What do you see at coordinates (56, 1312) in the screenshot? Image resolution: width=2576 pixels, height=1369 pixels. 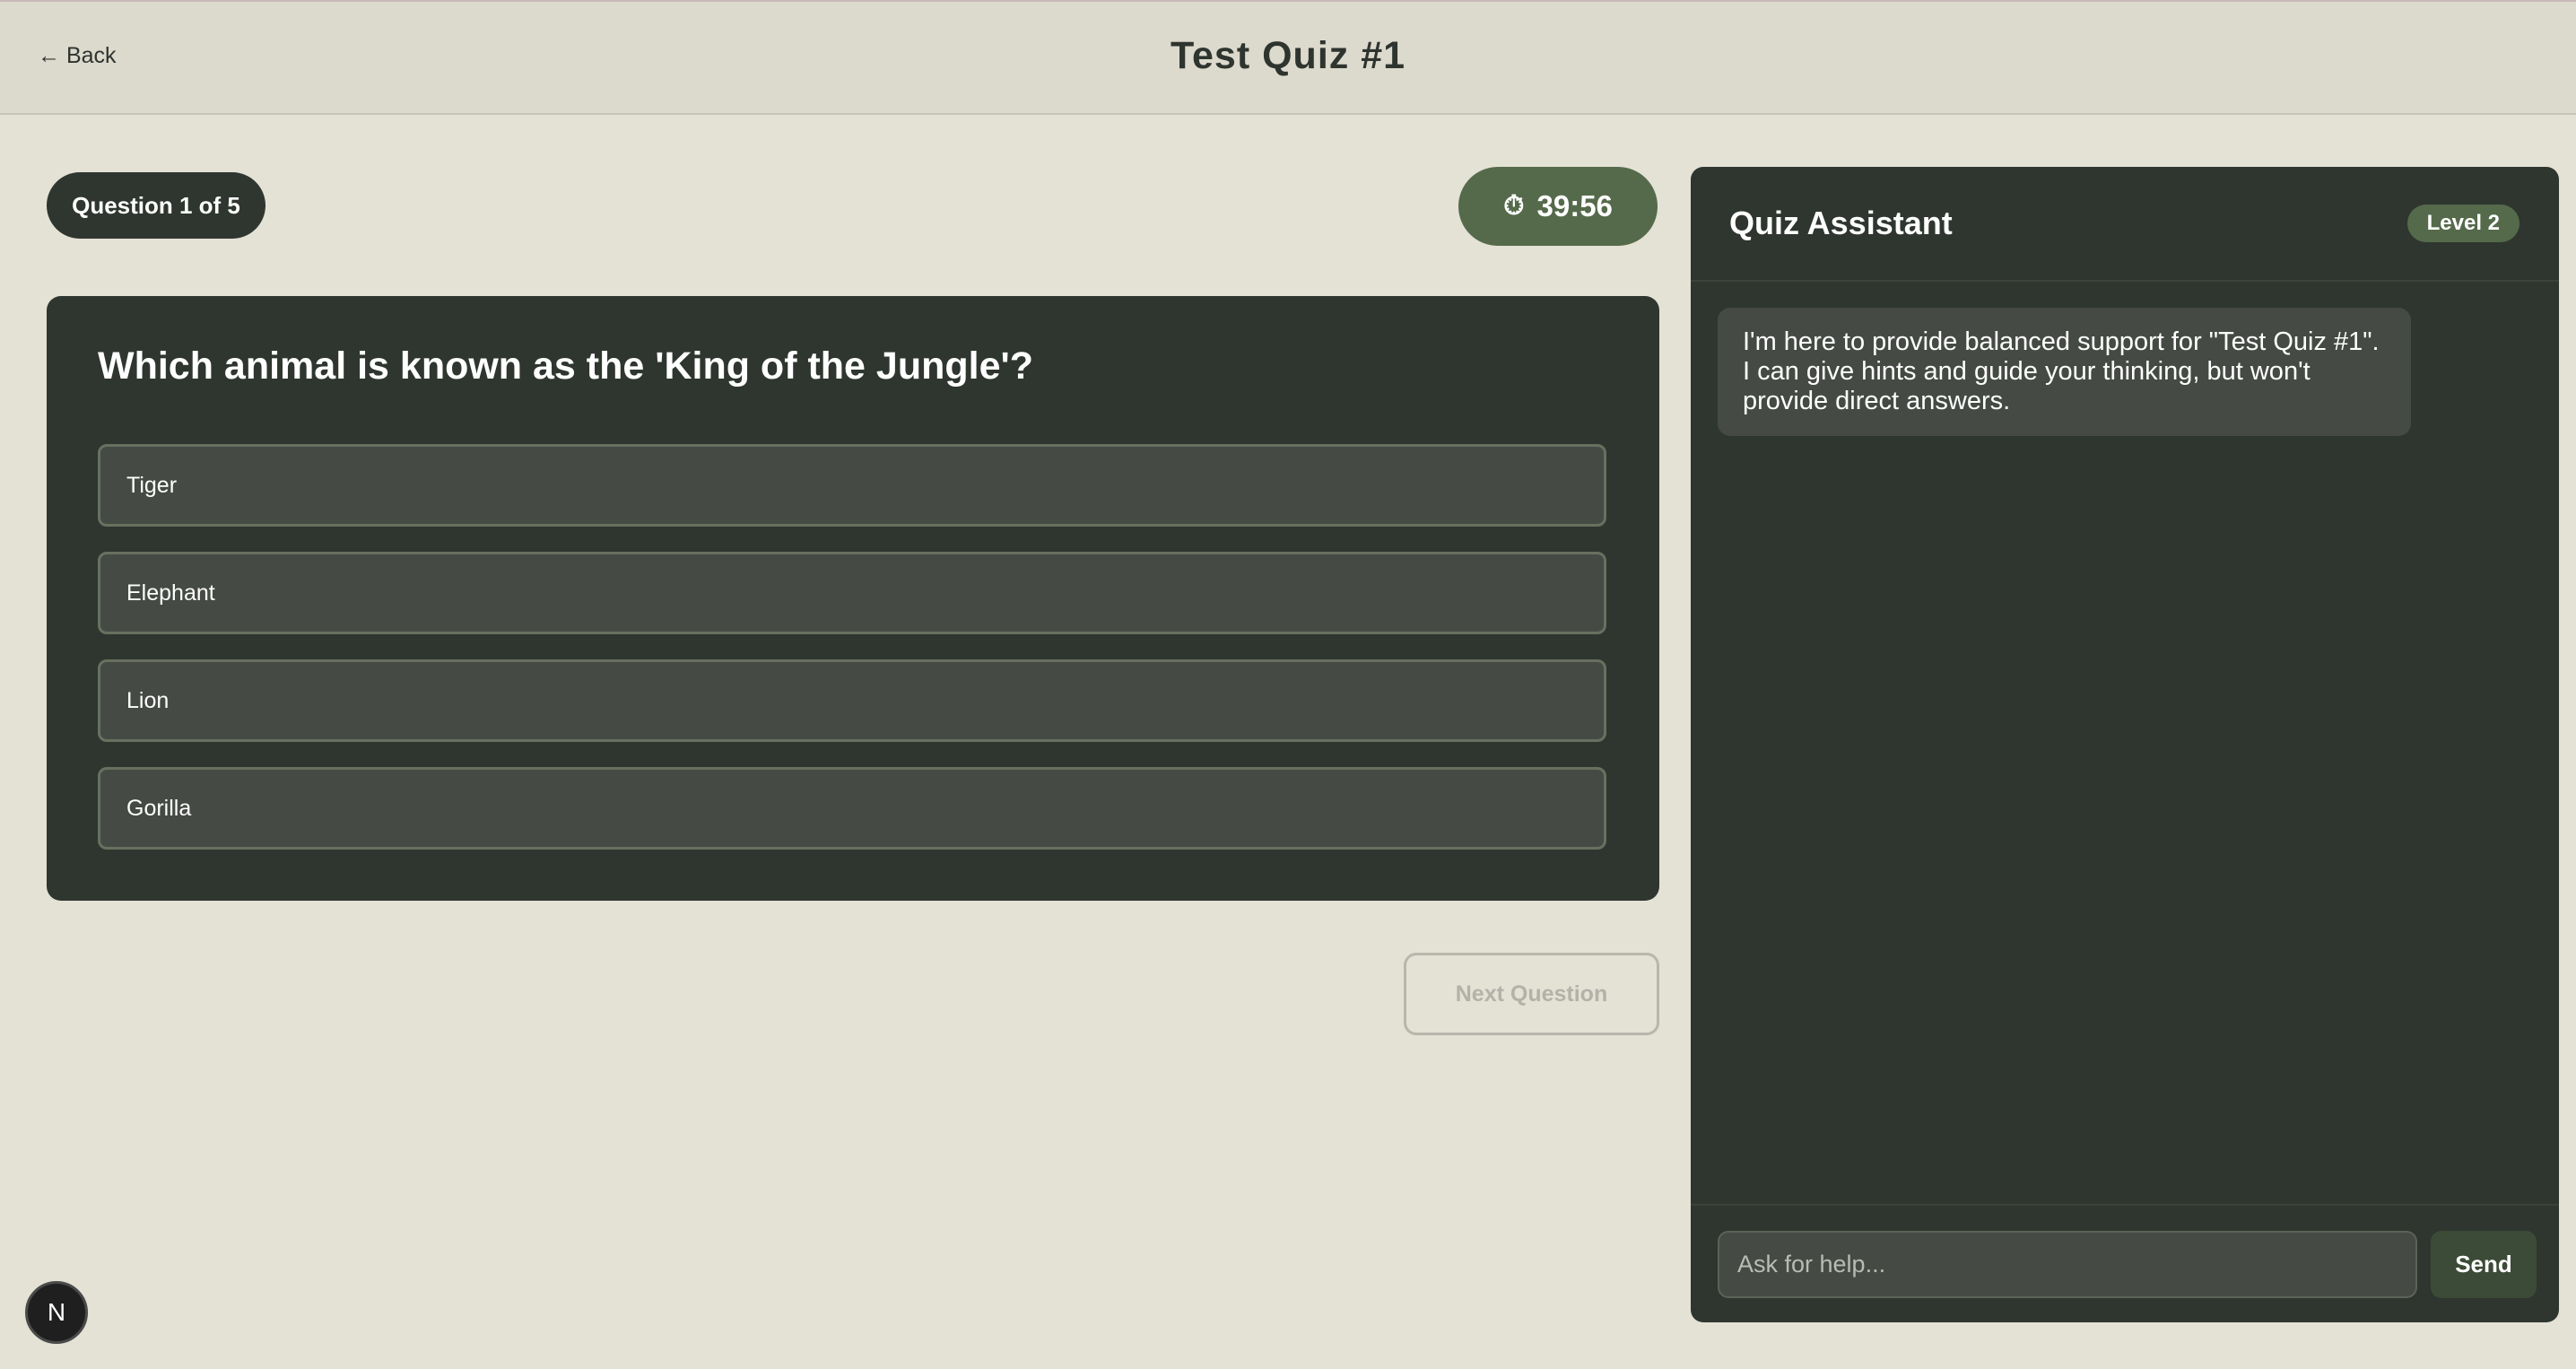 I see `n-logo-badge: N` at bounding box center [56, 1312].